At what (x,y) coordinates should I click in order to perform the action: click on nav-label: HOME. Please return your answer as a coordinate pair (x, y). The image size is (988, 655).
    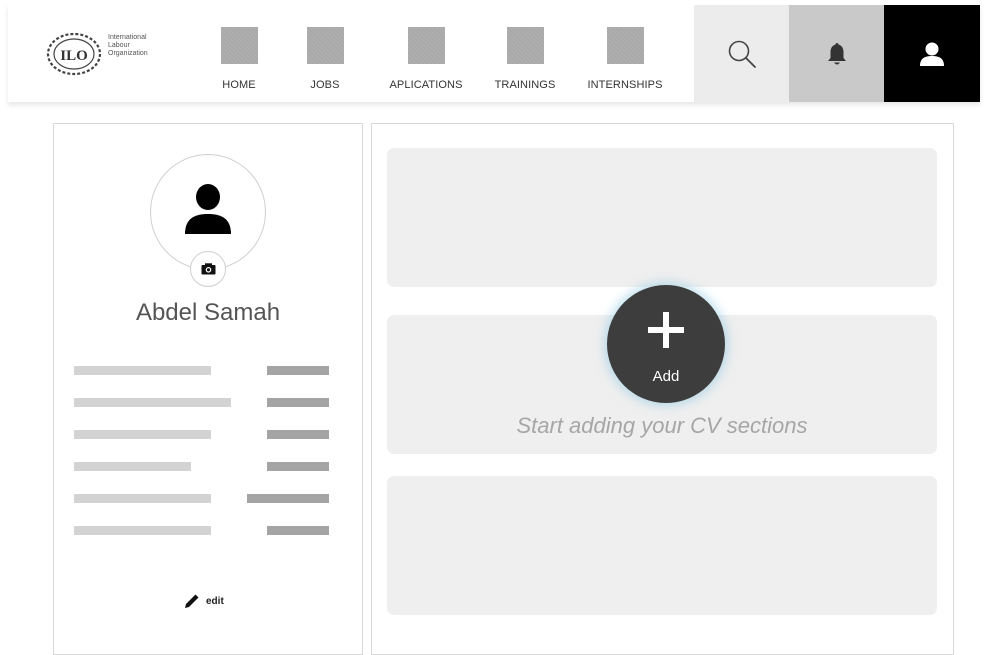
    Looking at the image, I should click on (239, 85).